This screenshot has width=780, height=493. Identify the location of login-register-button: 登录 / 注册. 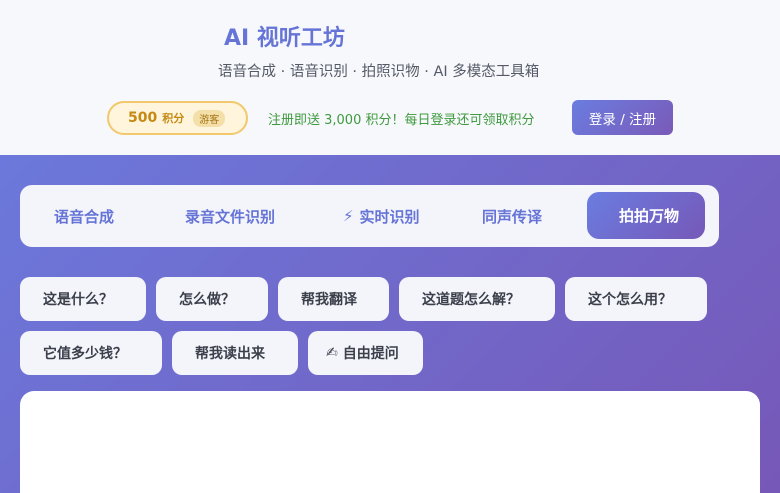
(622, 117).